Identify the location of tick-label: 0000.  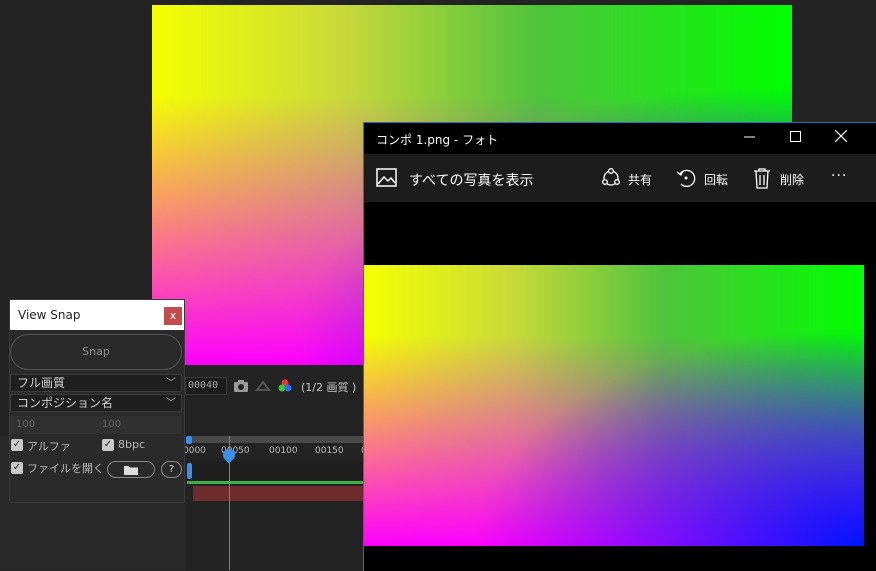
(194, 451).